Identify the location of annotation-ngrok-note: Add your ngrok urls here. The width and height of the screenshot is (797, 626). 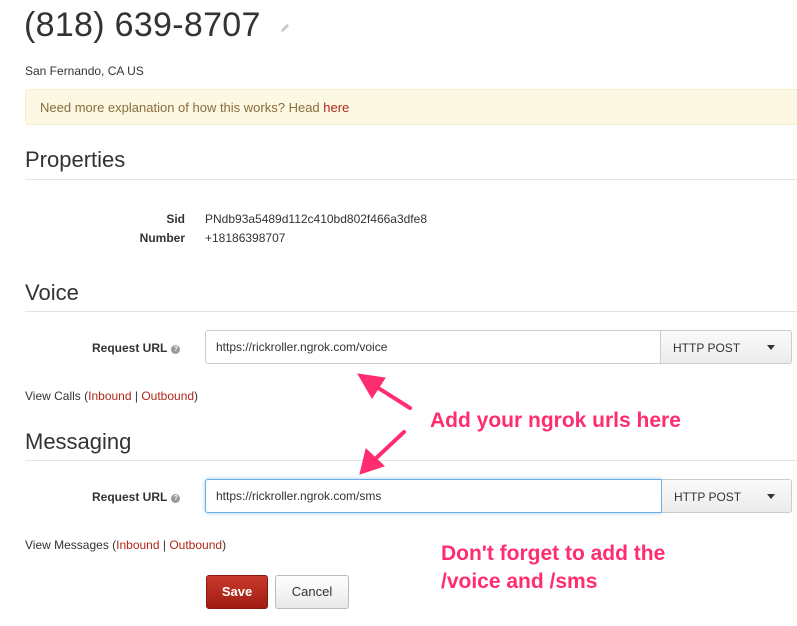
(555, 420).